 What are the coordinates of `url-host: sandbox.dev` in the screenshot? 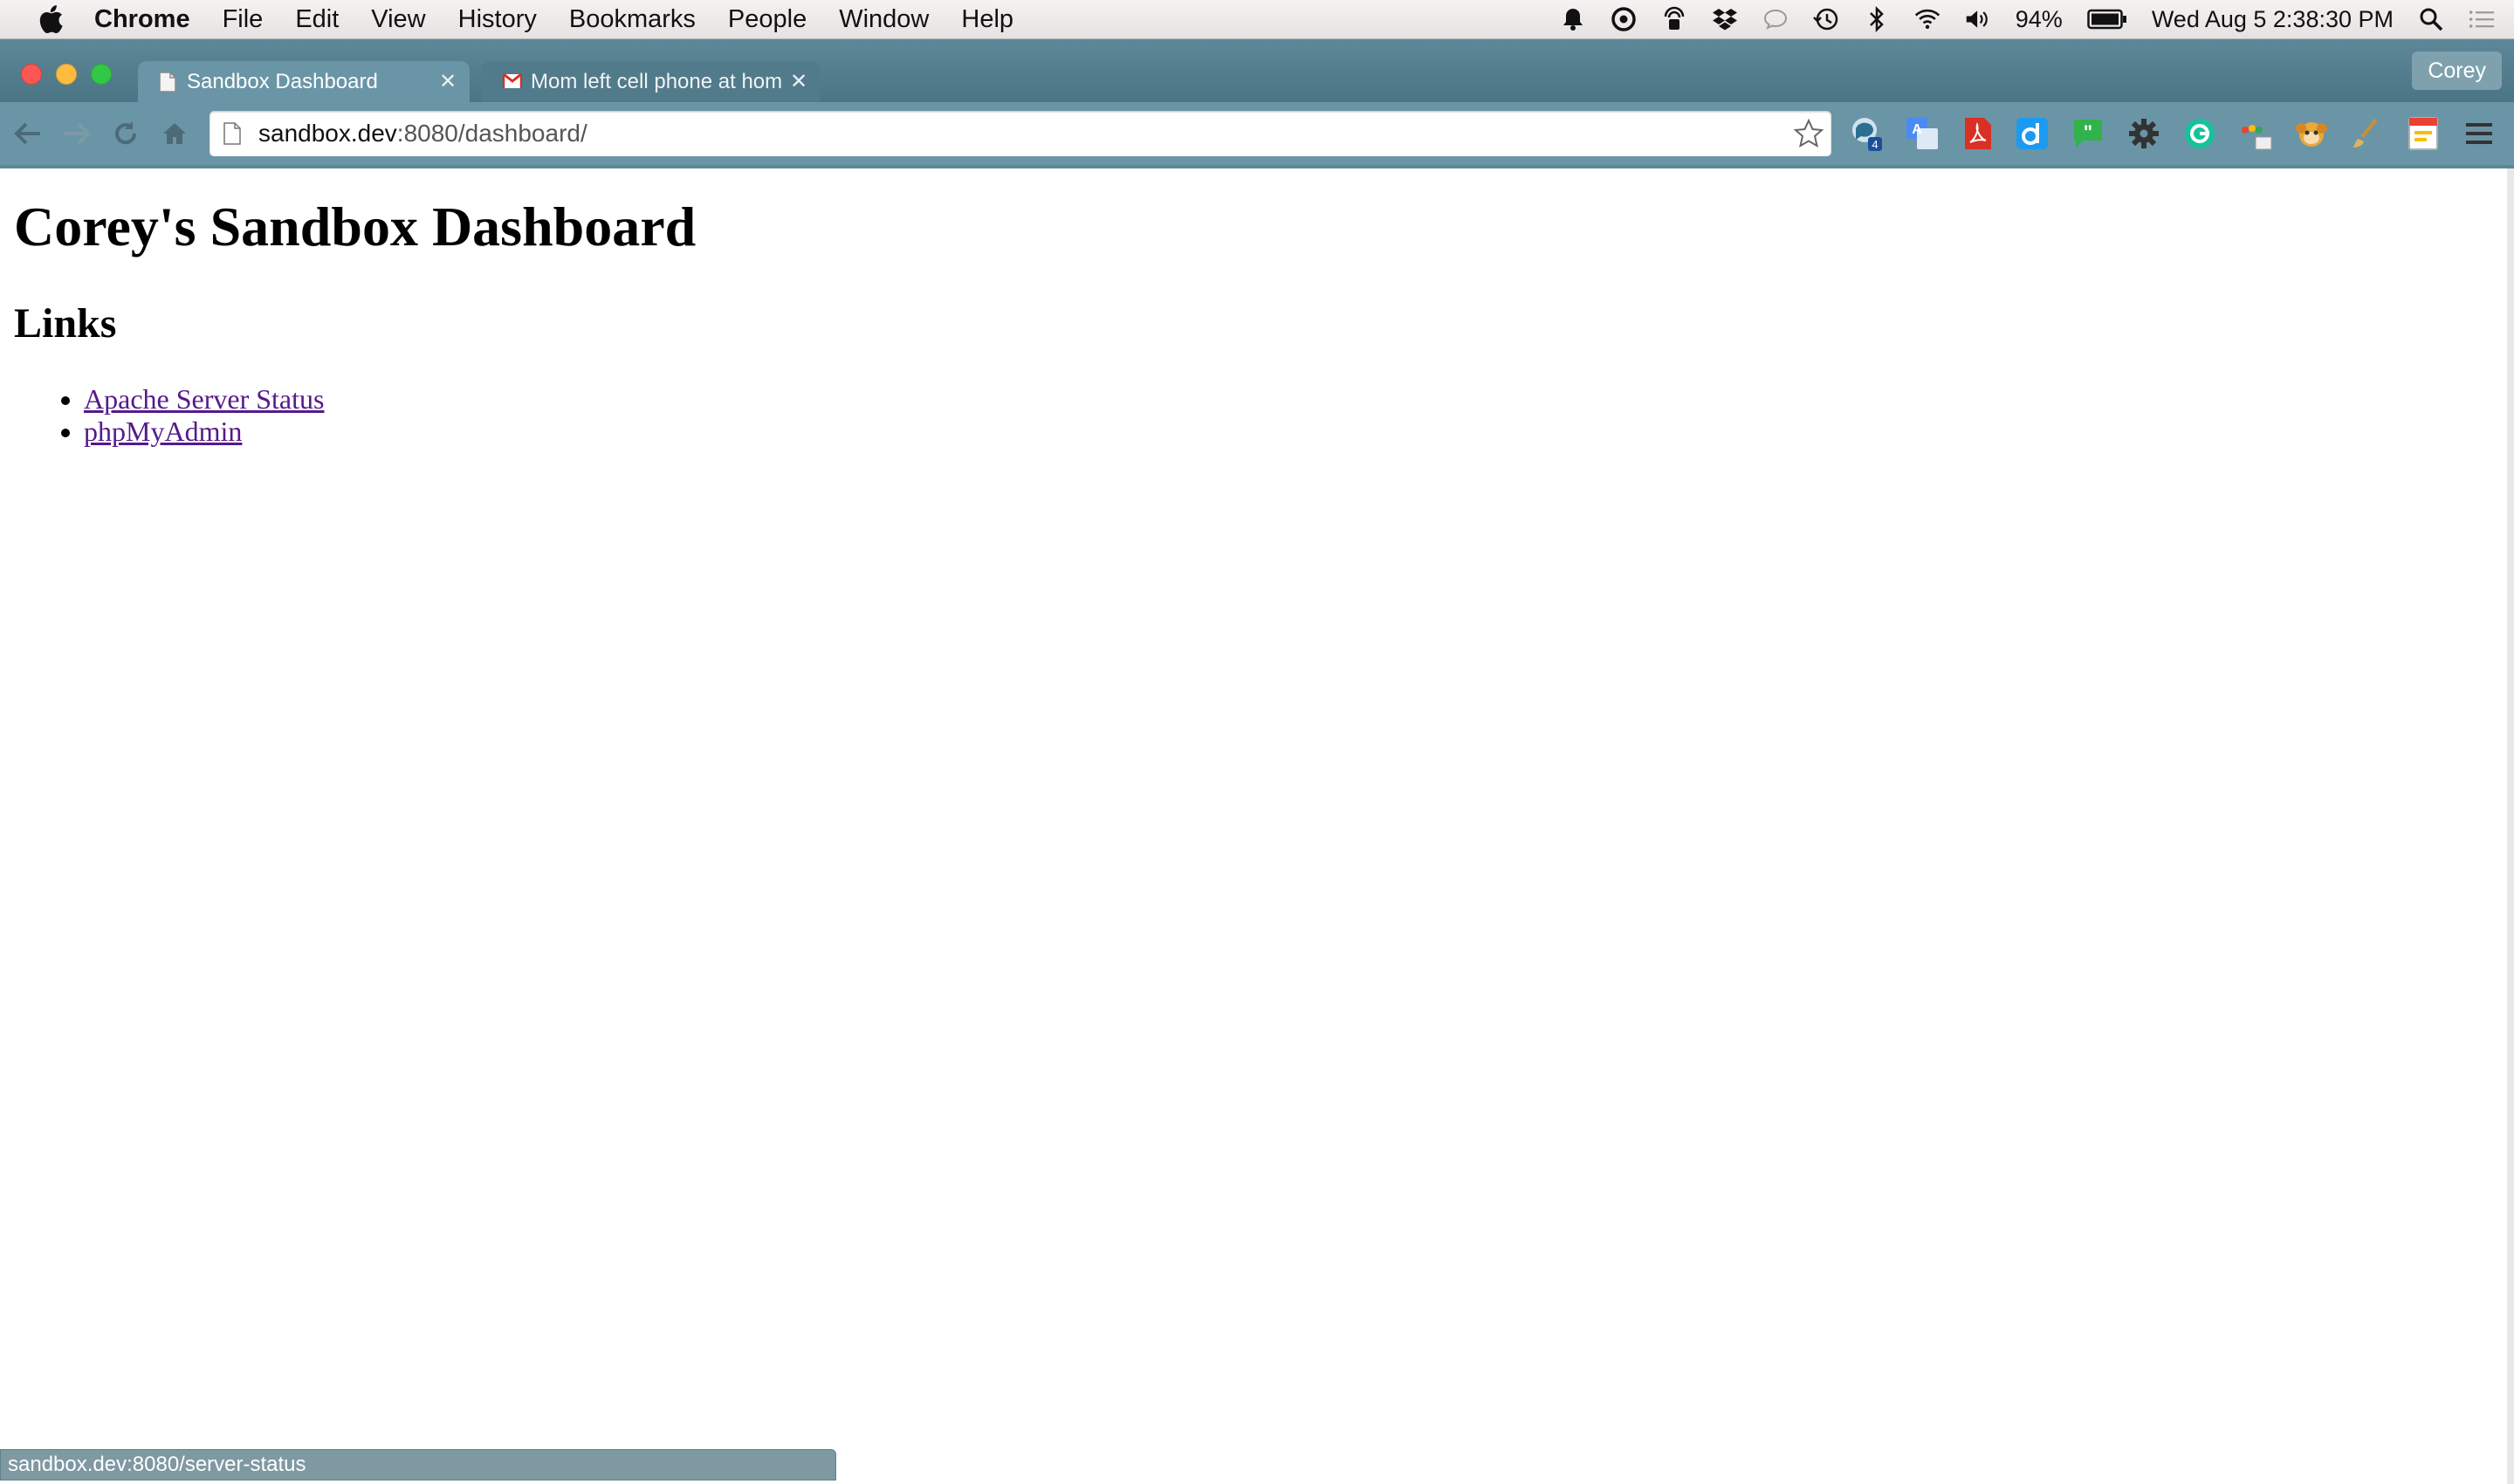 It's located at (327, 134).